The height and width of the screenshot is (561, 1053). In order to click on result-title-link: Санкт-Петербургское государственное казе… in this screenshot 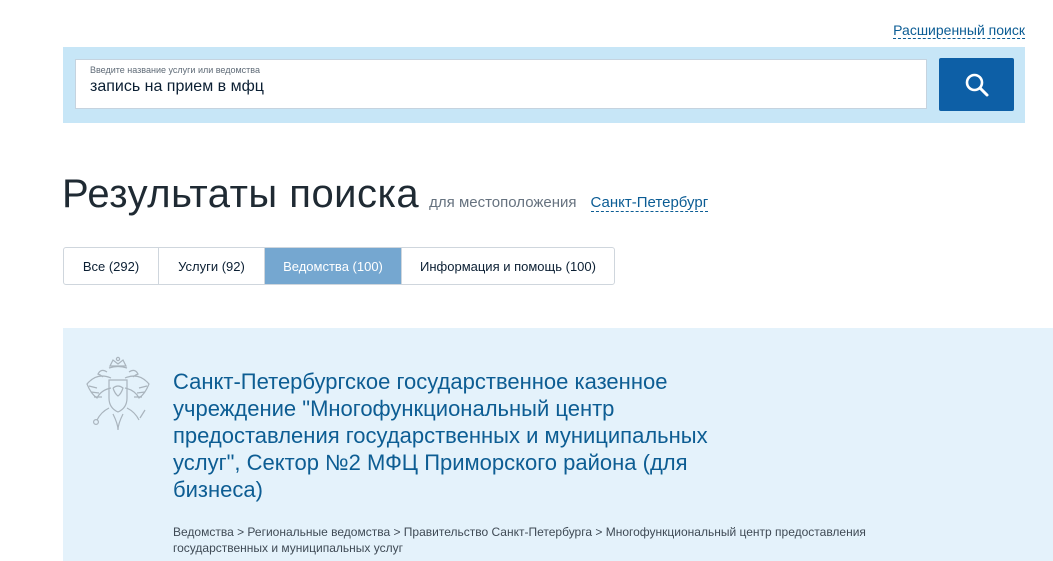, I will do `click(453, 435)`.